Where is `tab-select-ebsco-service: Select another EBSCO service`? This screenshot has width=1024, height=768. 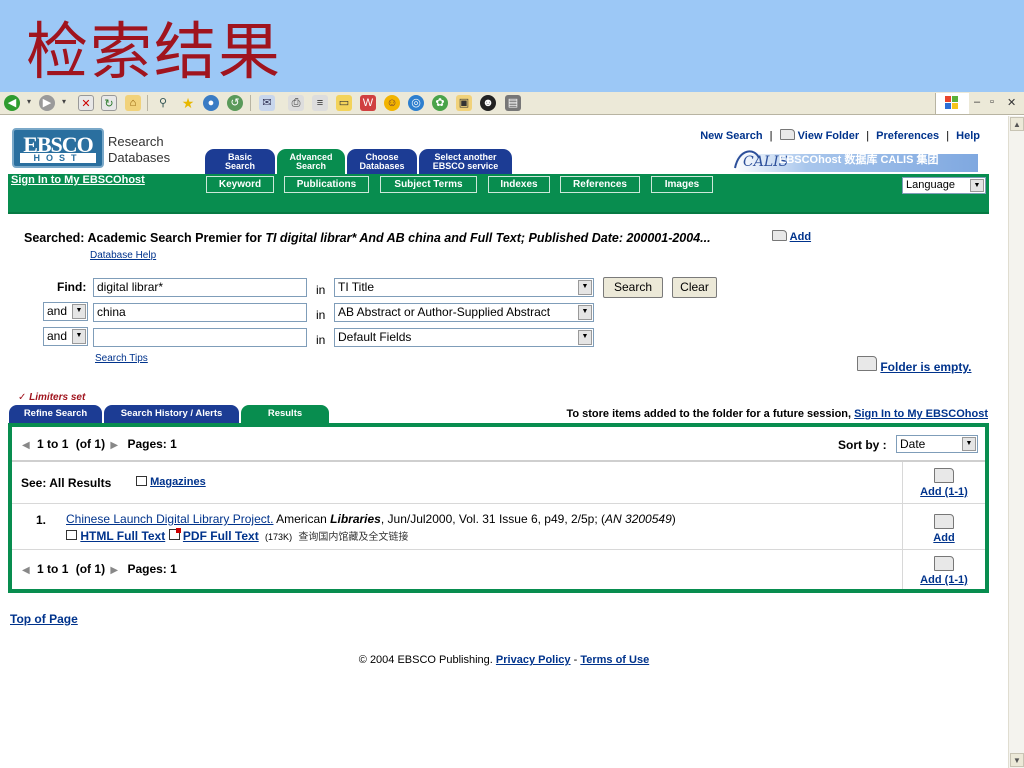 tab-select-ebsco-service: Select another EBSCO service is located at coordinates (465, 162).